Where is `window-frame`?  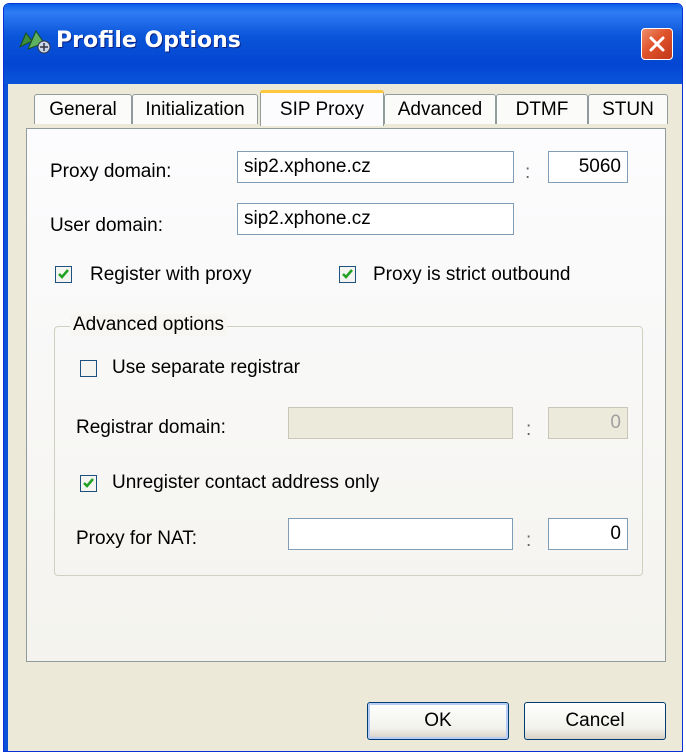
window-frame is located at coordinates (6, 417).